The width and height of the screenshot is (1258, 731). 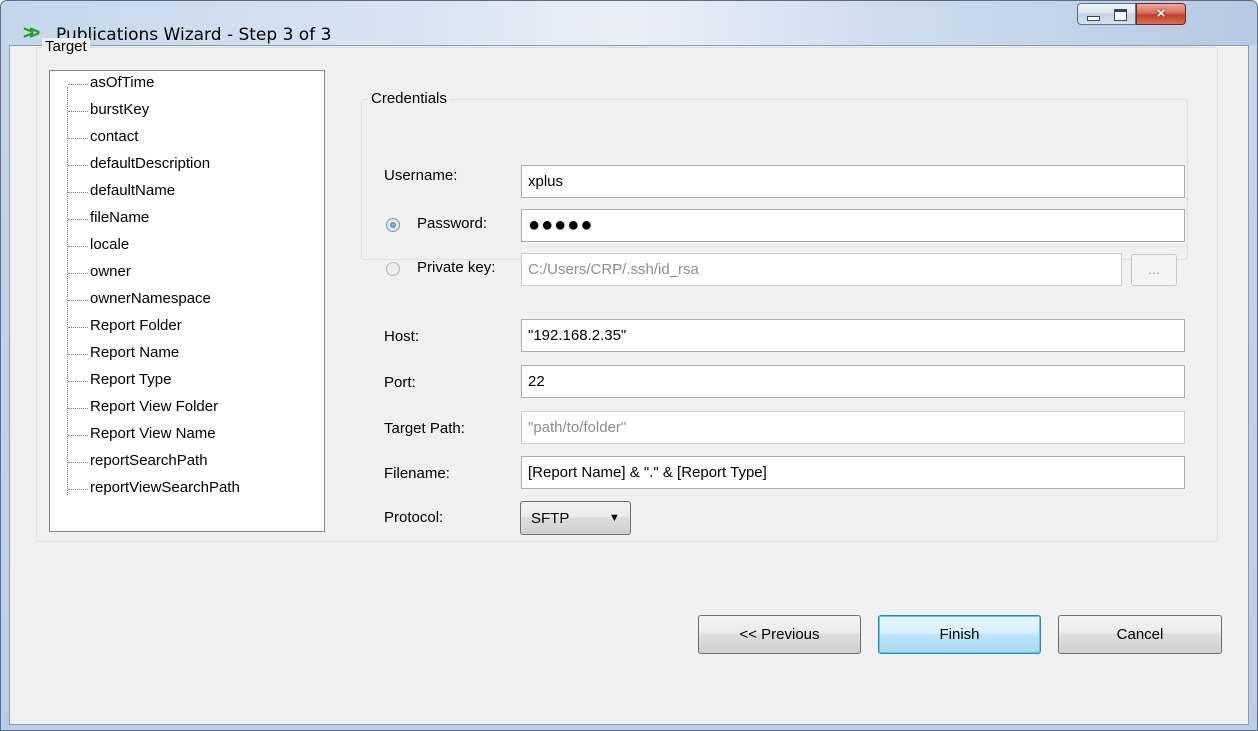 What do you see at coordinates (421, 175) in the screenshot?
I see `username-label: Username:` at bounding box center [421, 175].